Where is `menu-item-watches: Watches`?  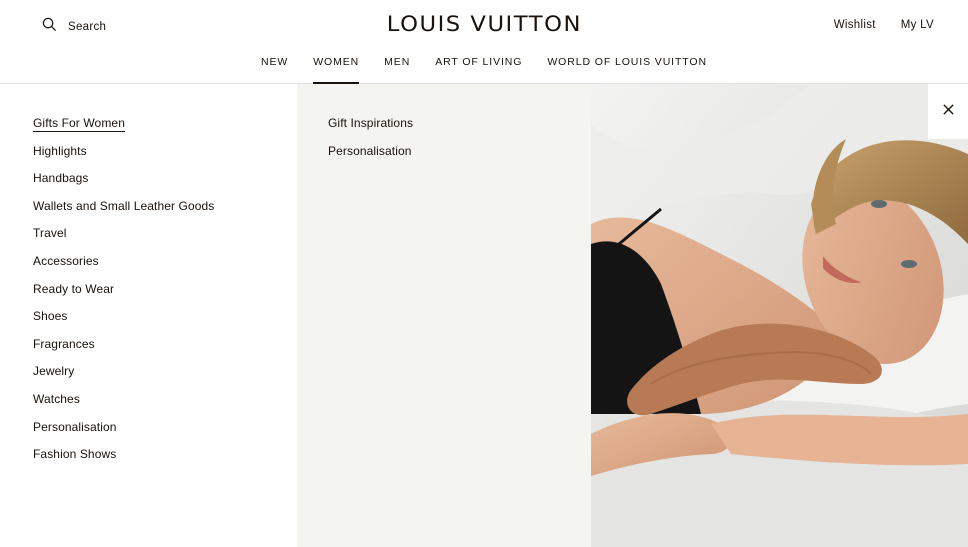 menu-item-watches: Watches is located at coordinates (123, 406).